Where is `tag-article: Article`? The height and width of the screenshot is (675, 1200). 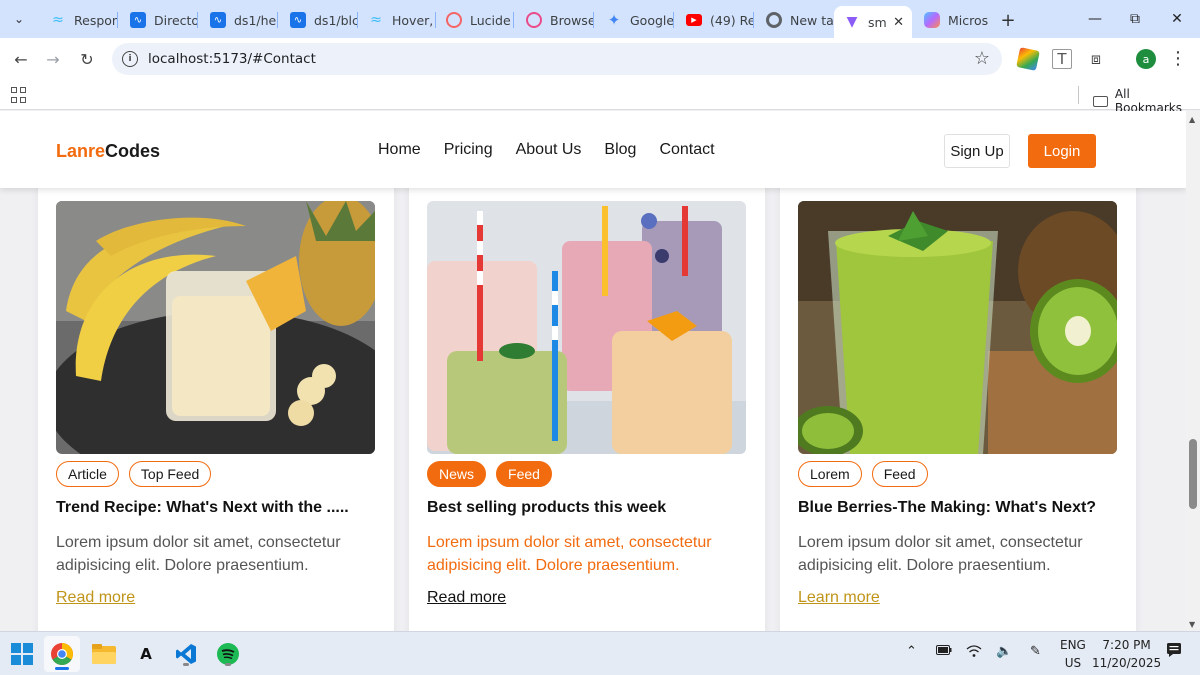 tag-article: Article is located at coordinates (87, 474).